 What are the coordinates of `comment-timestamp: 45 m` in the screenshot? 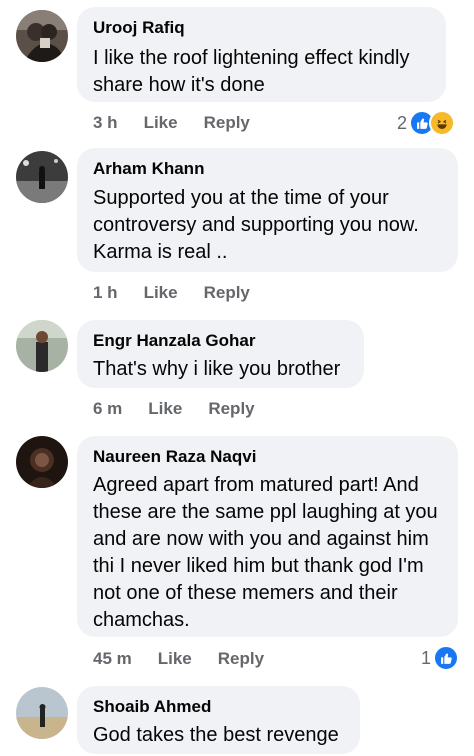 It's located at (112, 659).